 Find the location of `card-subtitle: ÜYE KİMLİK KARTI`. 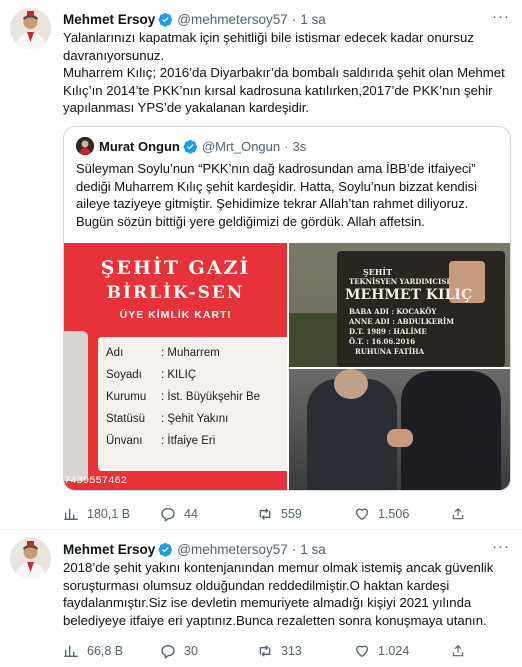

card-subtitle: ÜYE KİMLİK KARTI is located at coordinates (175, 315).